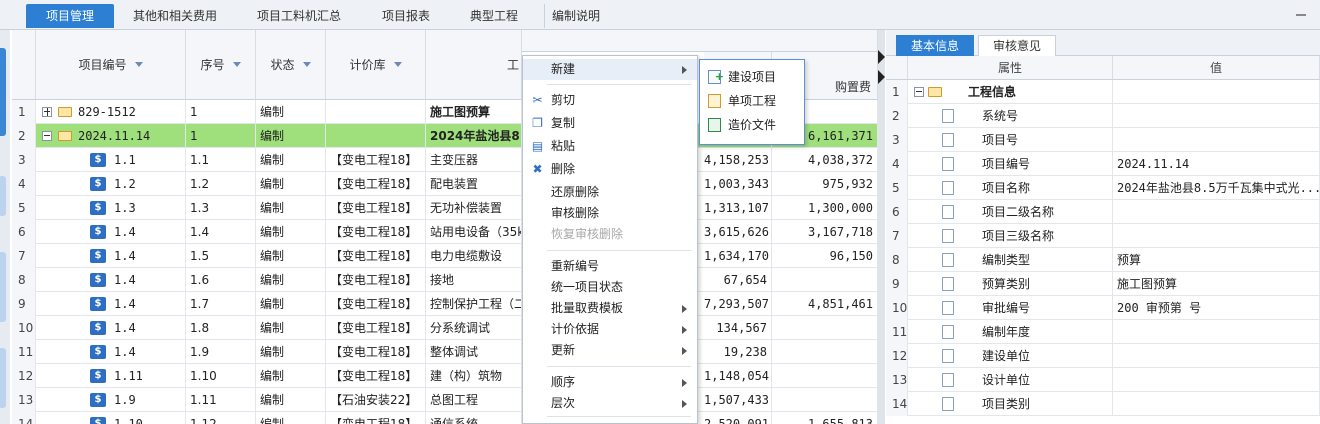  Describe the element at coordinates (474, 280) in the screenshot. I see `cell-name: 接地` at that location.